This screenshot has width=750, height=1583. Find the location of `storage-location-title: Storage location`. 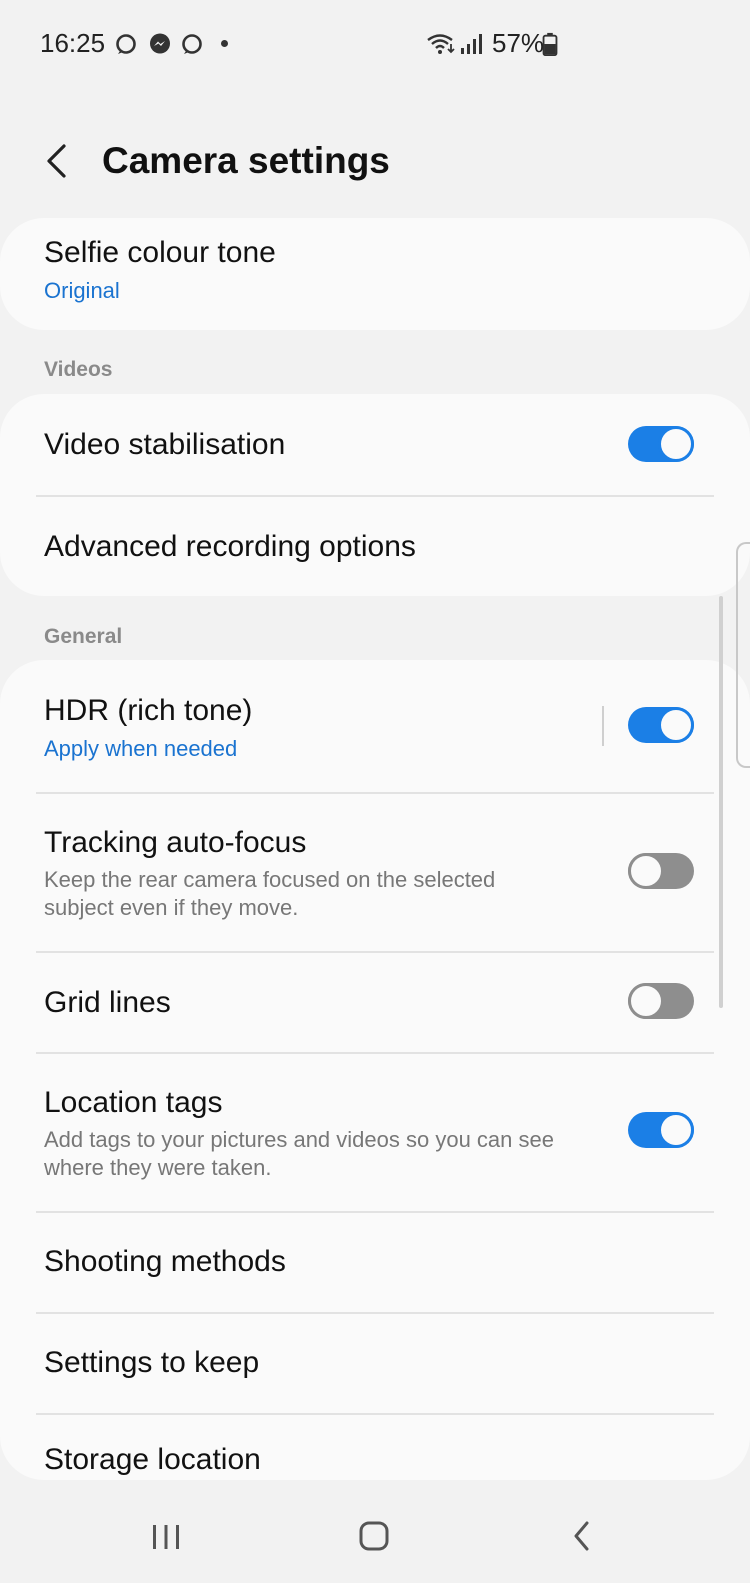

storage-location-title: Storage location is located at coordinates (152, 1459).